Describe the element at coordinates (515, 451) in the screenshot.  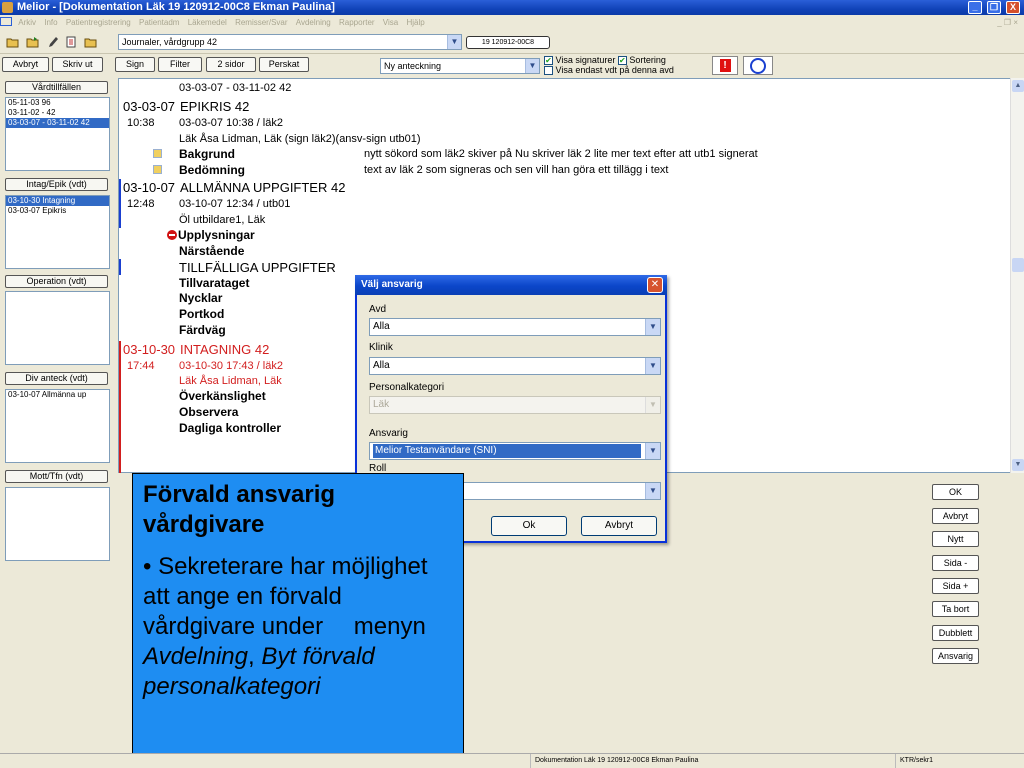
I see `ansvarig-select: Melior Testanvändare (SNI) ▼` at that location.